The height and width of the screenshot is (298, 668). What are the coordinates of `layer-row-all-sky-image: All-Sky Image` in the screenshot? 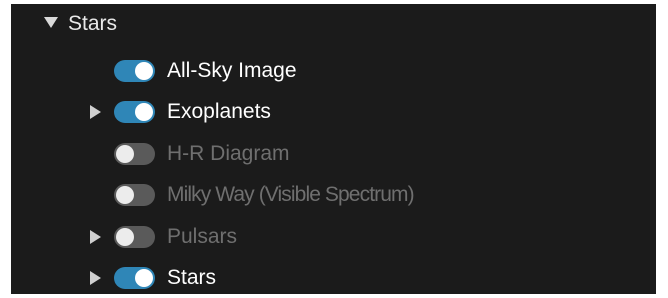 It's located at (333, 71).